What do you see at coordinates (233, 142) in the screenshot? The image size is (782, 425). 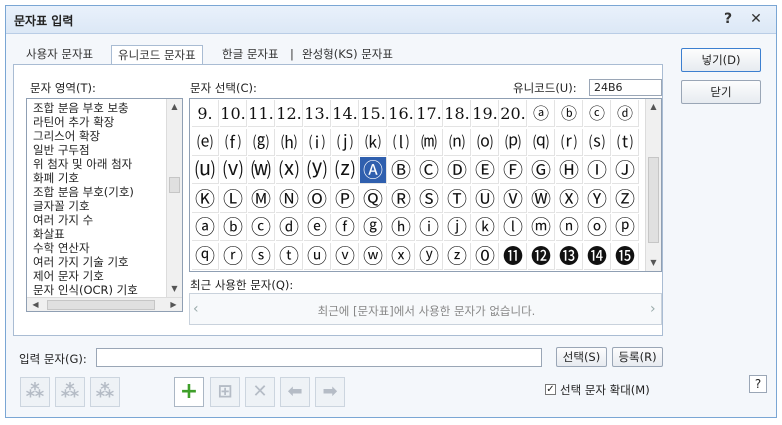 I see `character-cell: ⒡` at bounding box center [233, 142].